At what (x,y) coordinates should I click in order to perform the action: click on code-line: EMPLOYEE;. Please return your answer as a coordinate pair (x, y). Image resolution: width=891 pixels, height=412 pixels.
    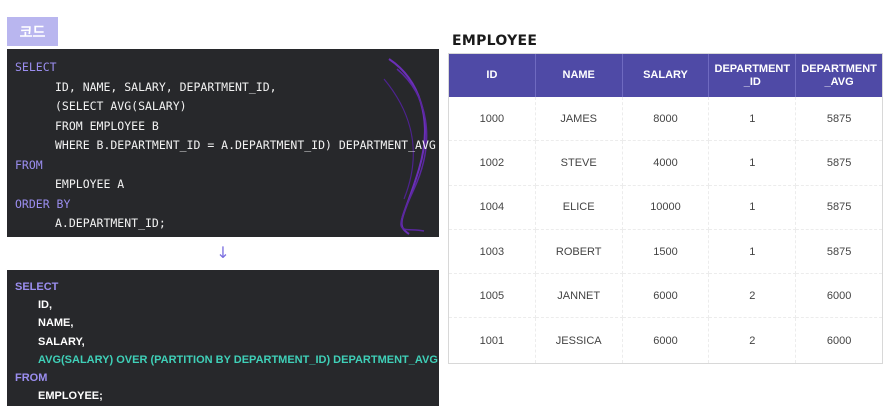
    Looking at the image, I should click on (70, 396).